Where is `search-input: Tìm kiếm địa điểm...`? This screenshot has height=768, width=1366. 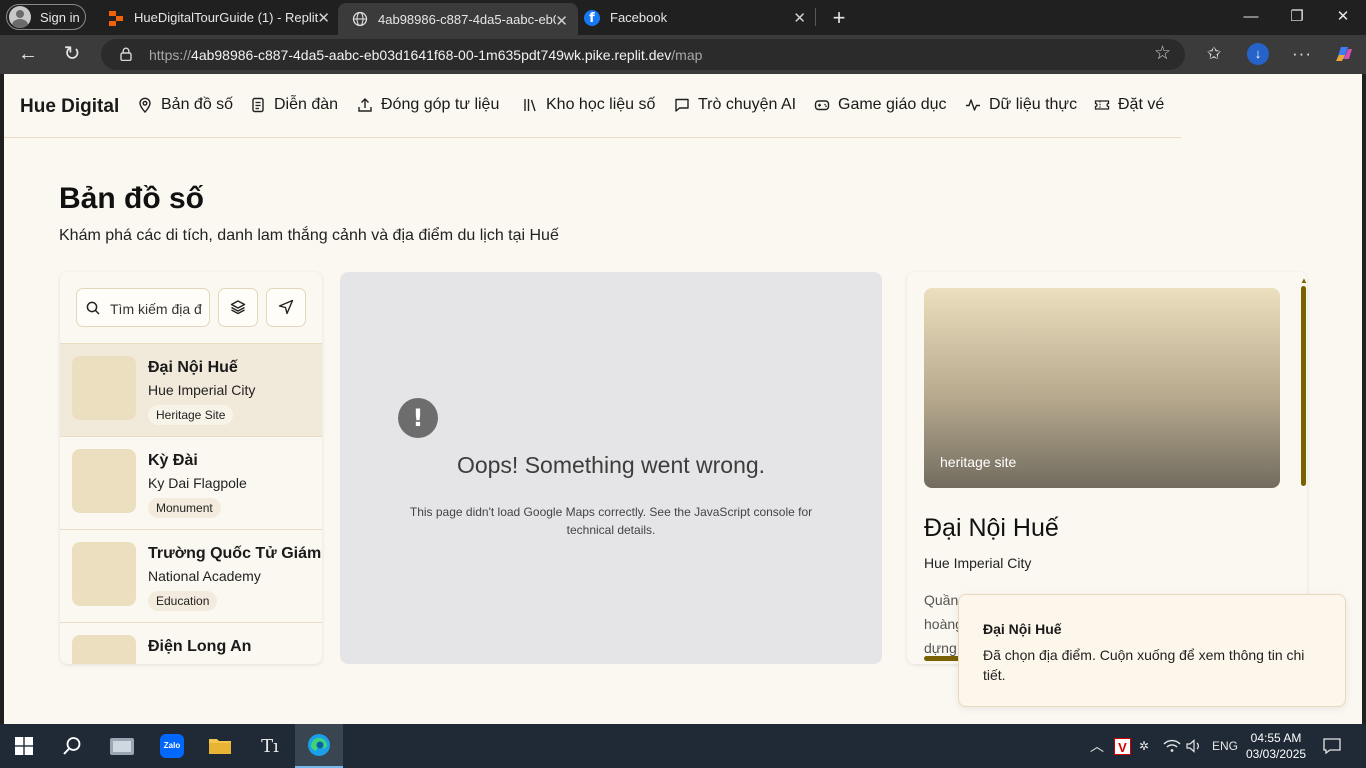
search-input: Tìm kiếm địa điểm... is located at coordinates (143, 307).